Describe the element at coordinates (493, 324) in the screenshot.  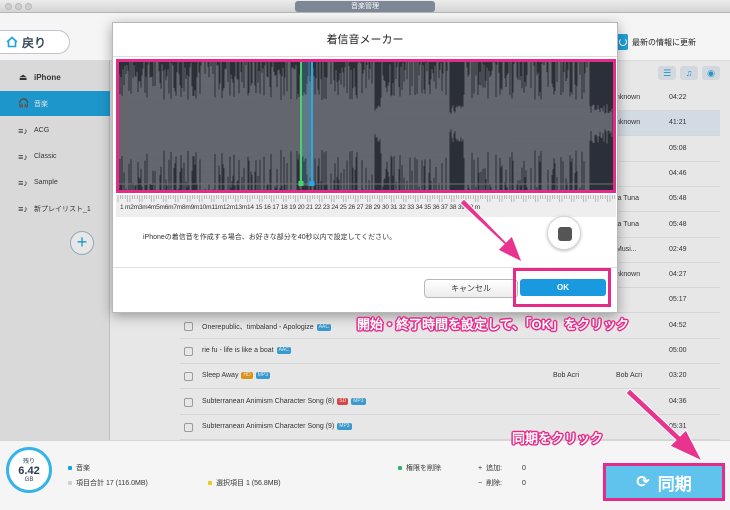
I see `annotation-set-time: 開始・終了時間を設定して、「OK」をクリック` at that location.